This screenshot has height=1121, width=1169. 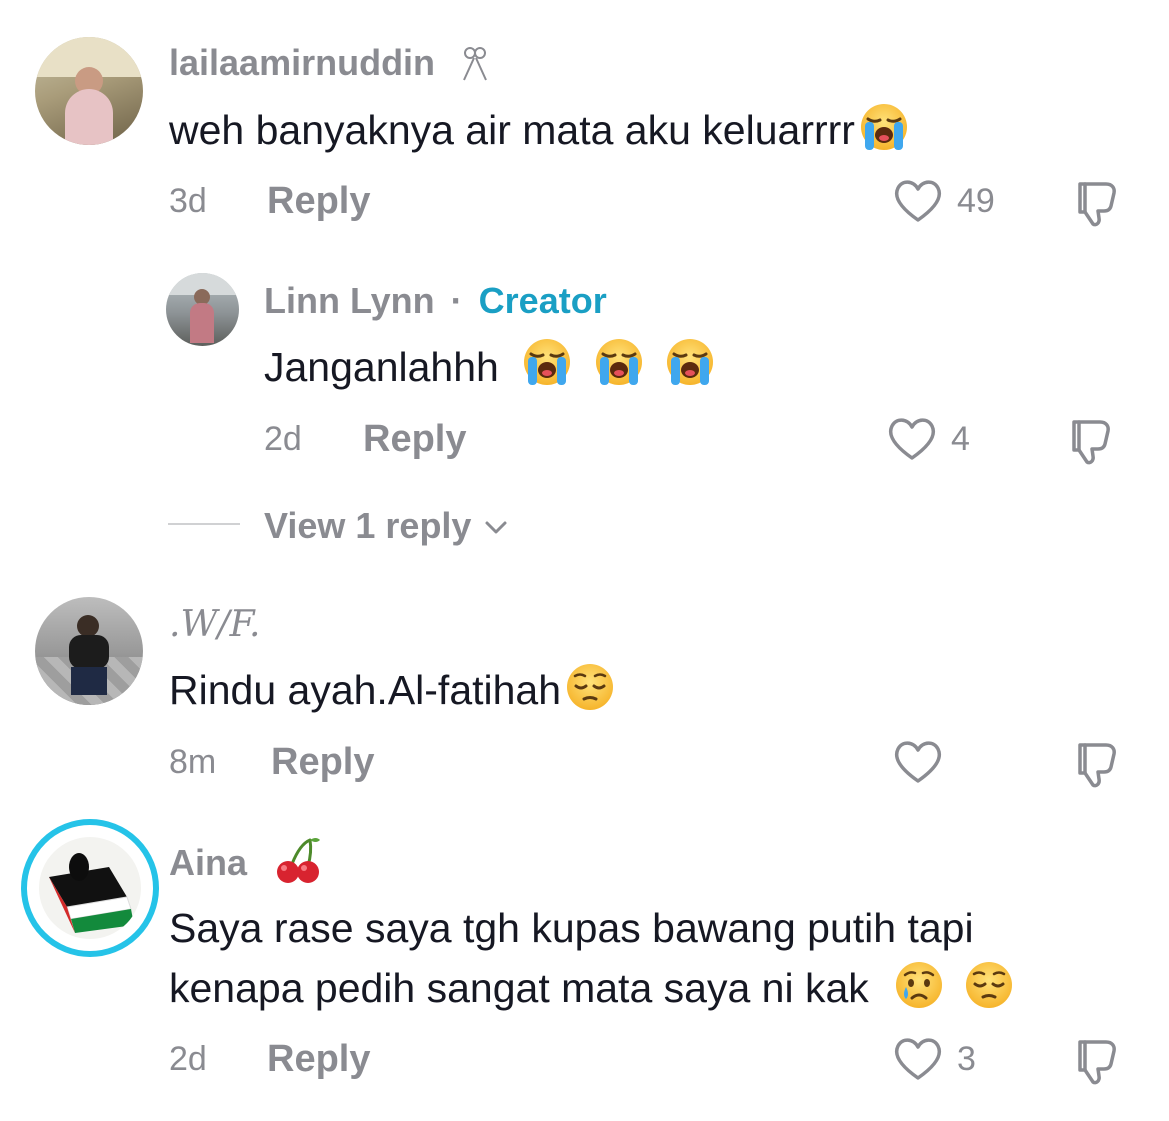 I want to click on creator-label: Creator, so click(x=542, y=300).